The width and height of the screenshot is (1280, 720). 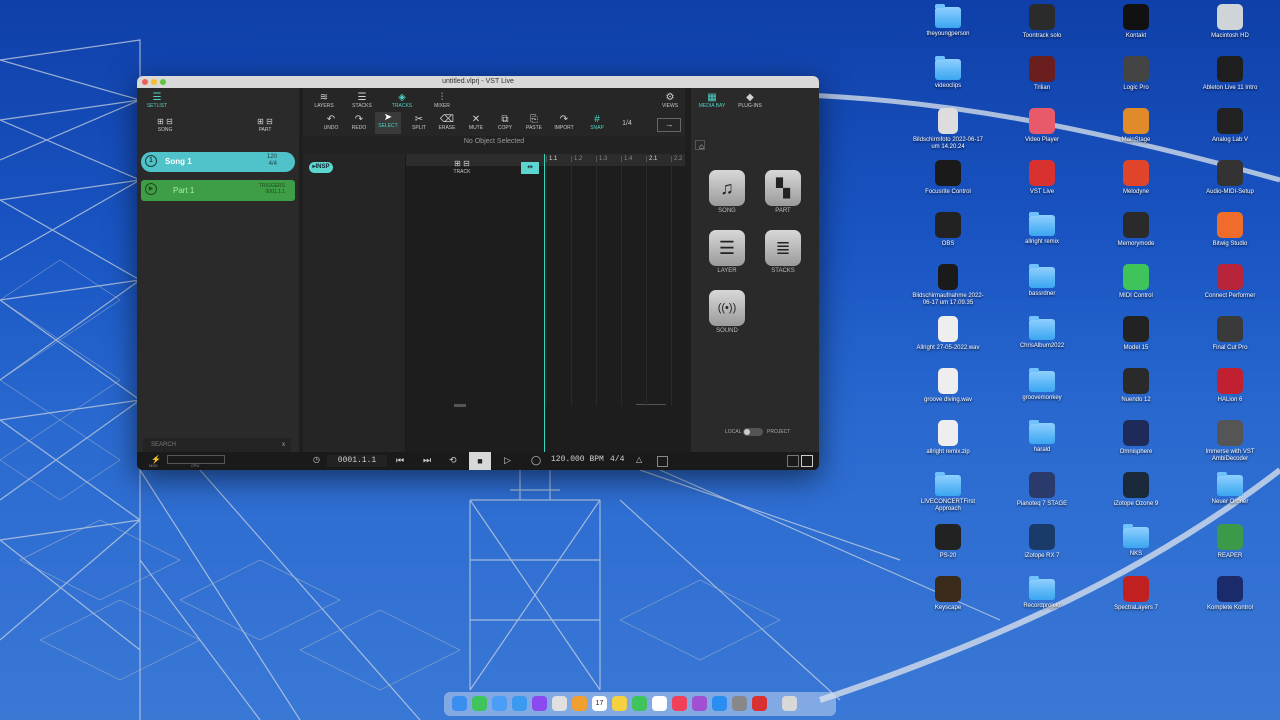 I want to click on desktop-icon-final-cut-pro: Final Cut Pro, so click(x=1230, y=334).